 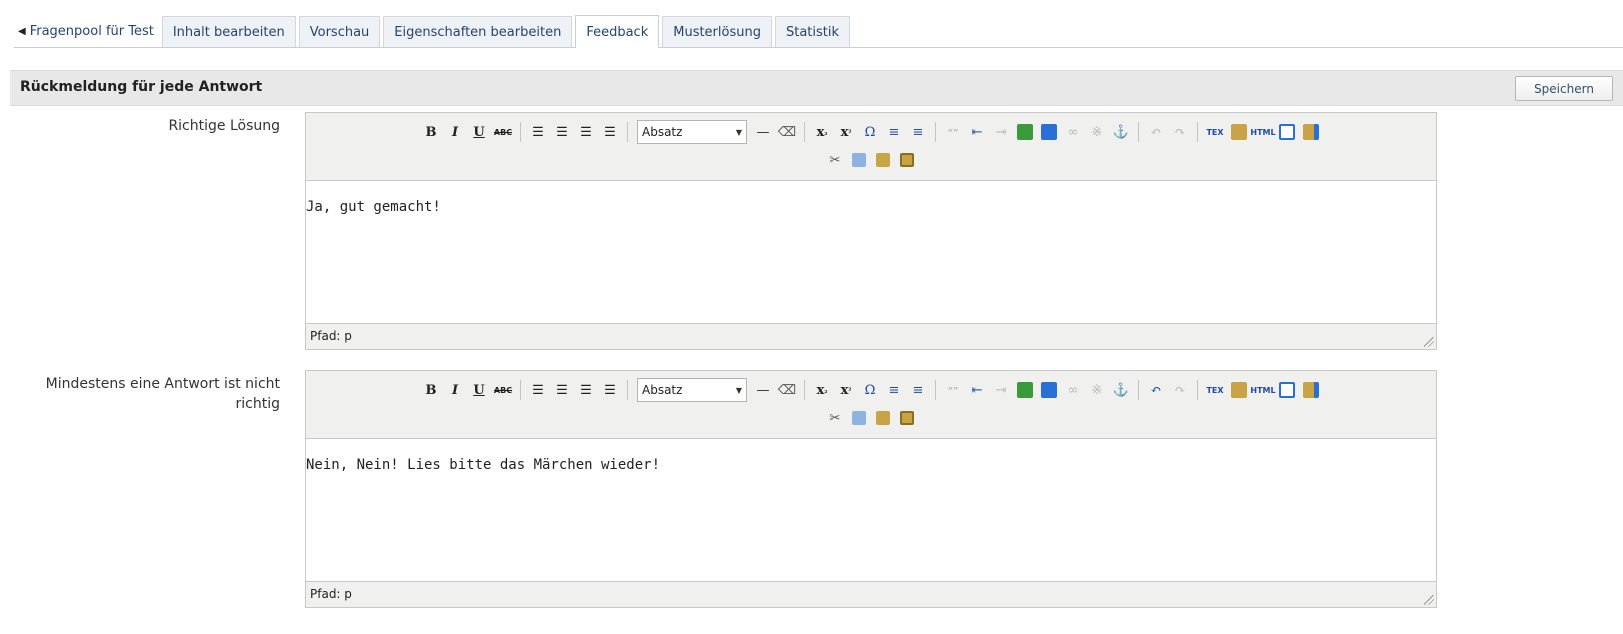 I want to click on field-label-correct: Richtige Lösung, so click(x=224, y=126).